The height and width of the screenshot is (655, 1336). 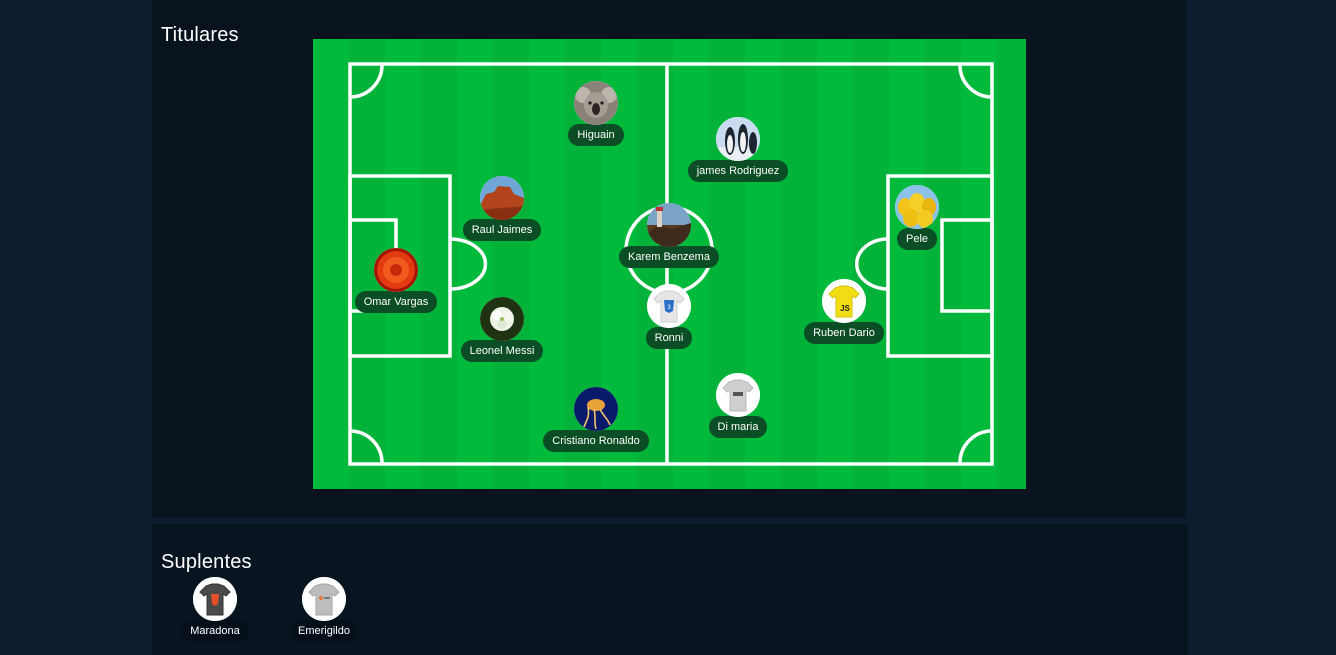 I want to click on player-leonel-messi: Leonel Messi, so click(x=502, y=329).